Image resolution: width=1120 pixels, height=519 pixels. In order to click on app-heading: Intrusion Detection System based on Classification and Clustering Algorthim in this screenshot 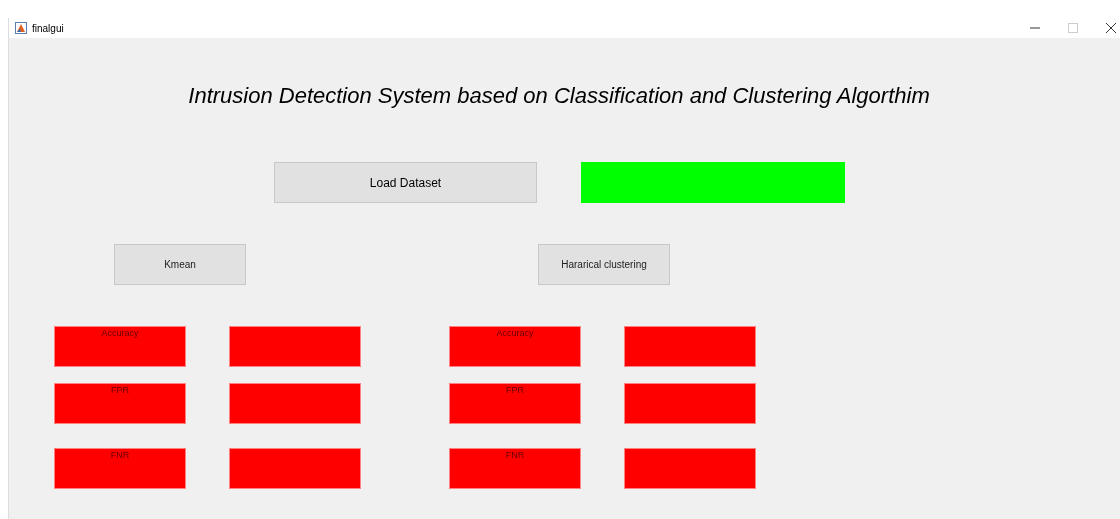, I will do `click(559, 96)`.